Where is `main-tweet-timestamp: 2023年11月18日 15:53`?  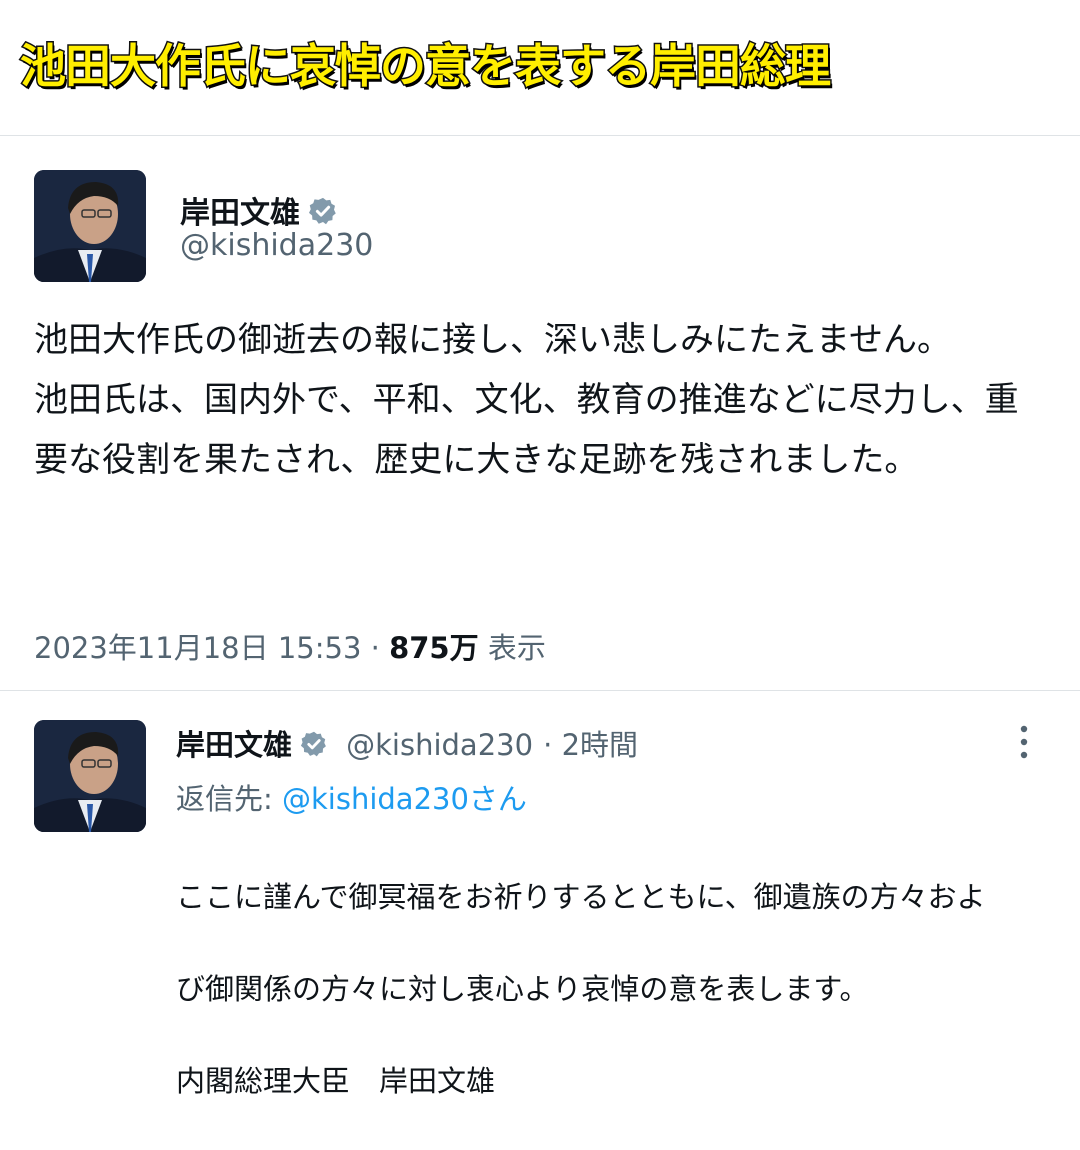 main-tweet-timestamp: 2023年11月18日 15:53 is located at coordinates (197, 648).